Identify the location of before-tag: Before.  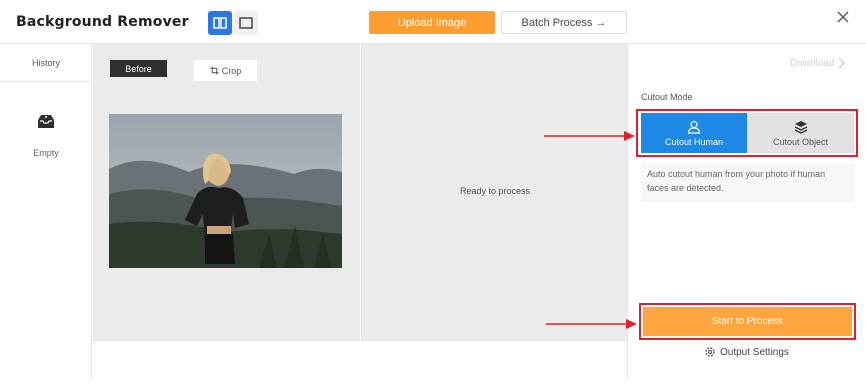
(138, 68).